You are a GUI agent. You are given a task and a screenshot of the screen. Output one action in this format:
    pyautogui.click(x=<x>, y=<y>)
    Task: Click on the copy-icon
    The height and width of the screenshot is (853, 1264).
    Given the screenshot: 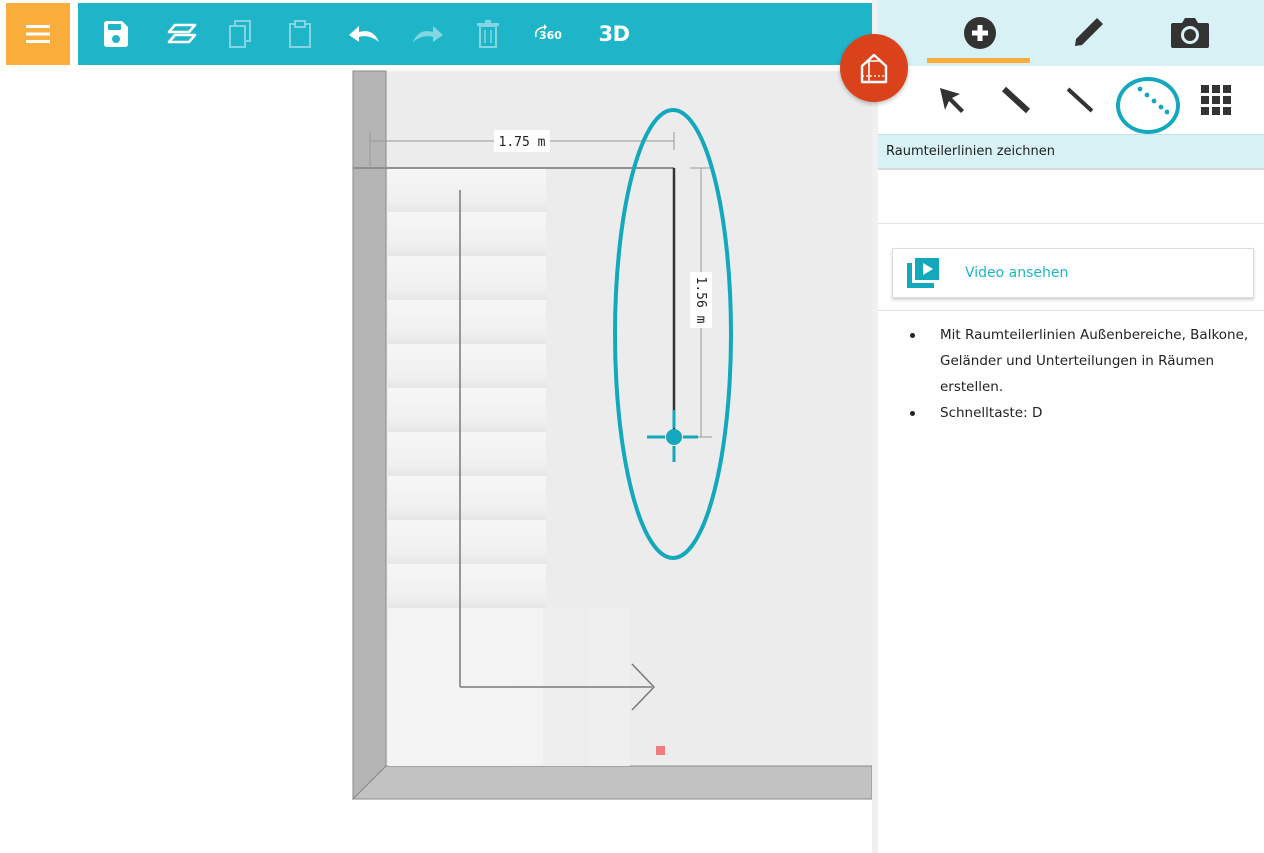 What is the action you would take?
    pyautogui.click(x=240, y=34)
    